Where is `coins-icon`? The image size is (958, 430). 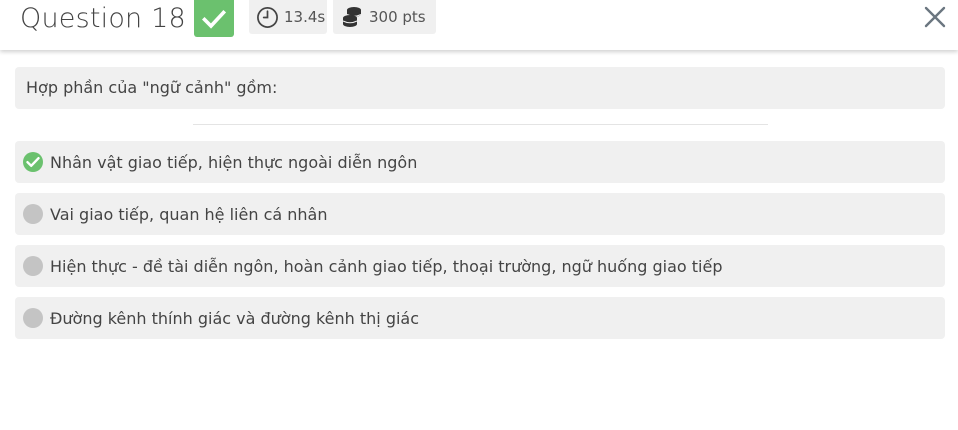
coins-icon is located at coordinates (352, 17).